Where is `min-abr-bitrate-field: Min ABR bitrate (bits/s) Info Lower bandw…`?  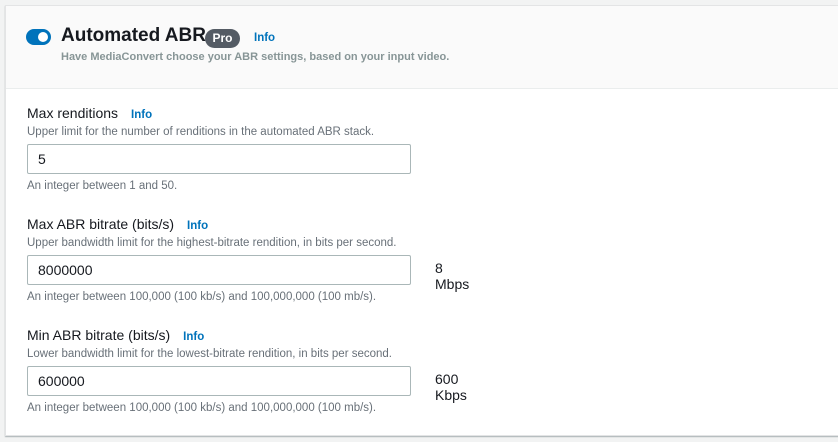
min-abr-bitrate-field: Min ABR bitrate (bits/s) Info Lower bandw… is located at coordinates (247, 370).